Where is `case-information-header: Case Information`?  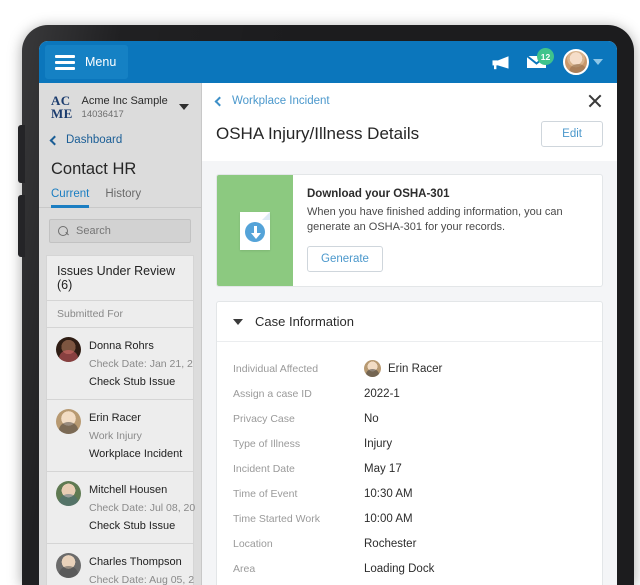
case-information-header: Case Information is located at coordinates (409, 322).